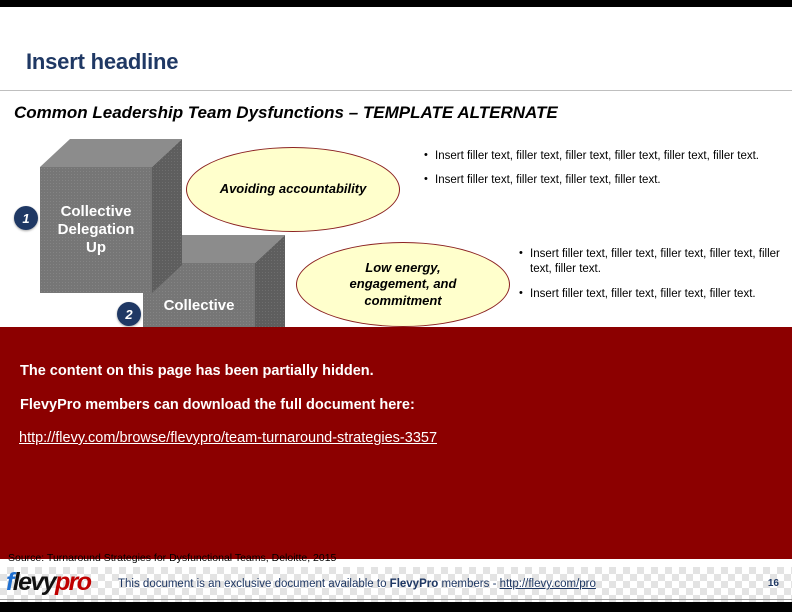  I want to click on footer-divider, so click(396, 599).